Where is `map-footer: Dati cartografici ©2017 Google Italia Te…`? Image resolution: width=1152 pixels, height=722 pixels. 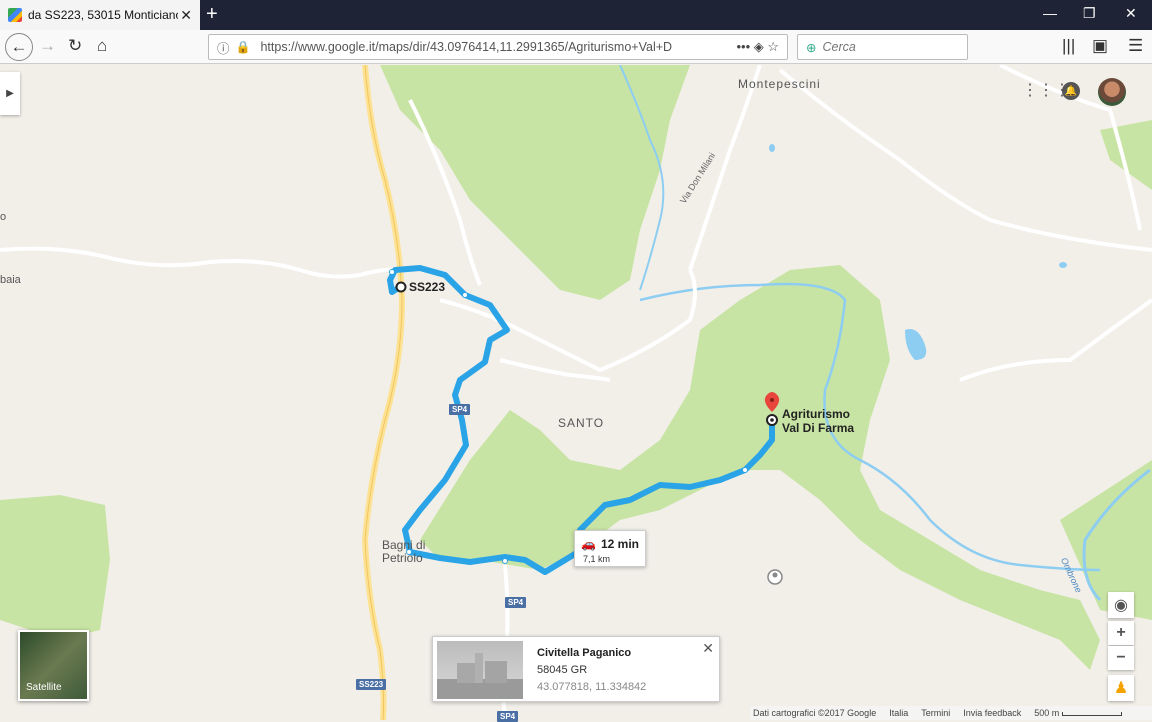 map-footer: Dati cartografici ©2017 Google Italia Te… is located at coordinates (951, 713).